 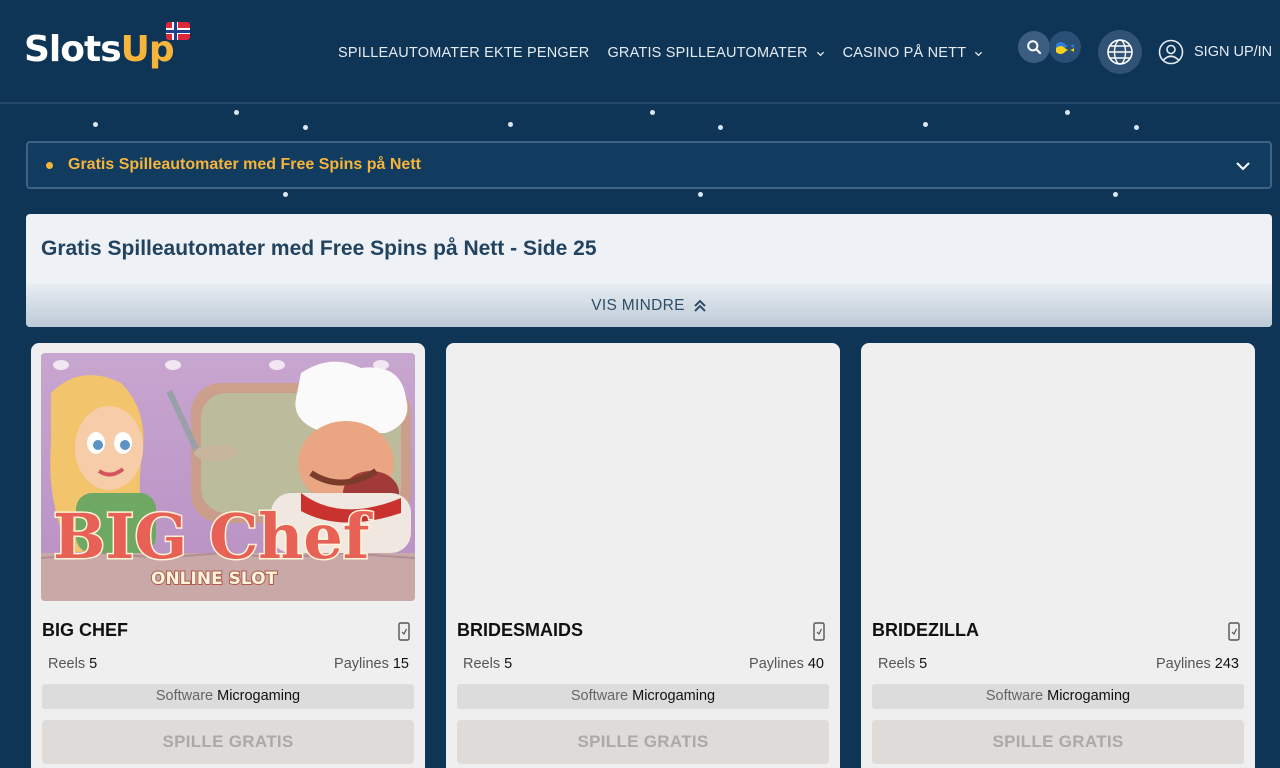 I want to click on logo-wordmark: SlotsUp, so click(x=99, y=50).